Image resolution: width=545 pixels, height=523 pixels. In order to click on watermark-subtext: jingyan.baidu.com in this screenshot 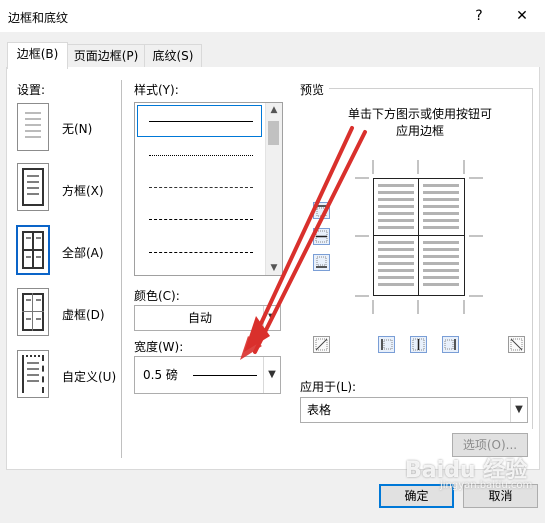, I will do `click(486, 485)`.